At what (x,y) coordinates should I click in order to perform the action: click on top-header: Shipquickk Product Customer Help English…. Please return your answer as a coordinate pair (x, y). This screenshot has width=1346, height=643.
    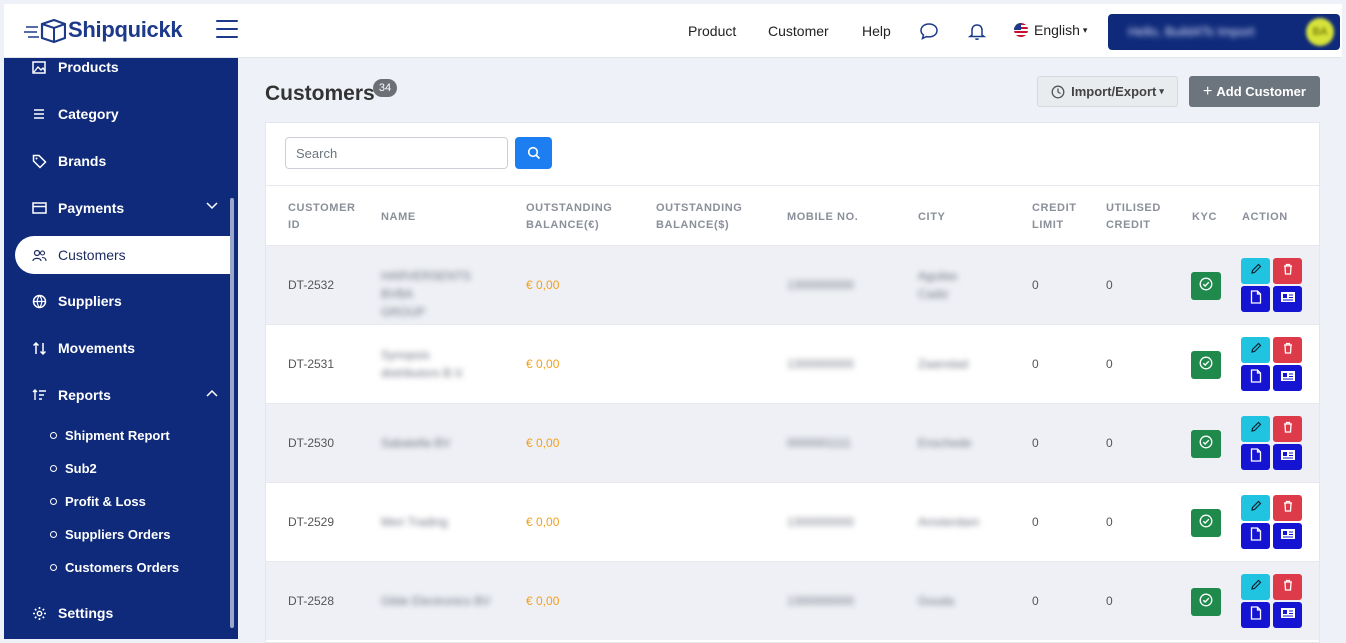
    Looking at the image, I should click on (673, 31).